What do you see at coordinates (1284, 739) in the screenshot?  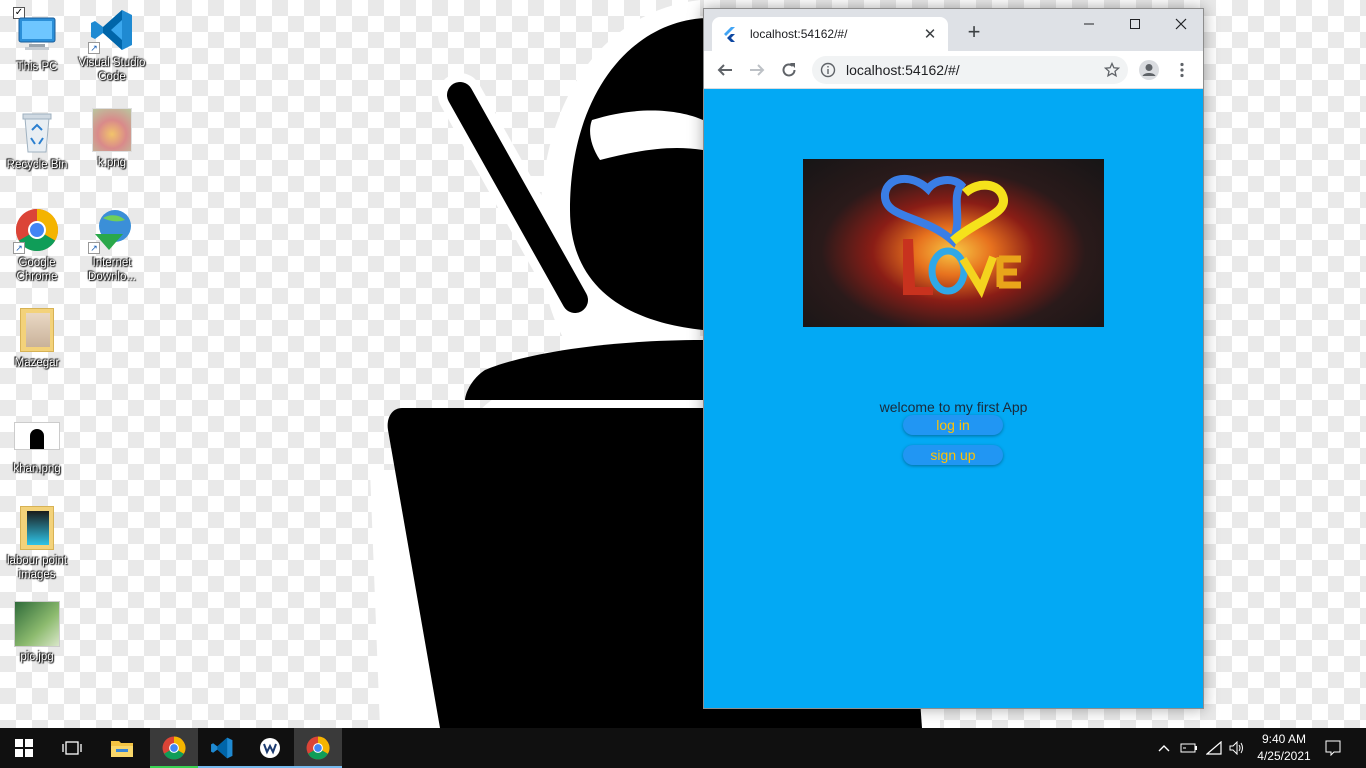 I see `clock-time: 9:40 AM` at bounding box center [1284, 739].